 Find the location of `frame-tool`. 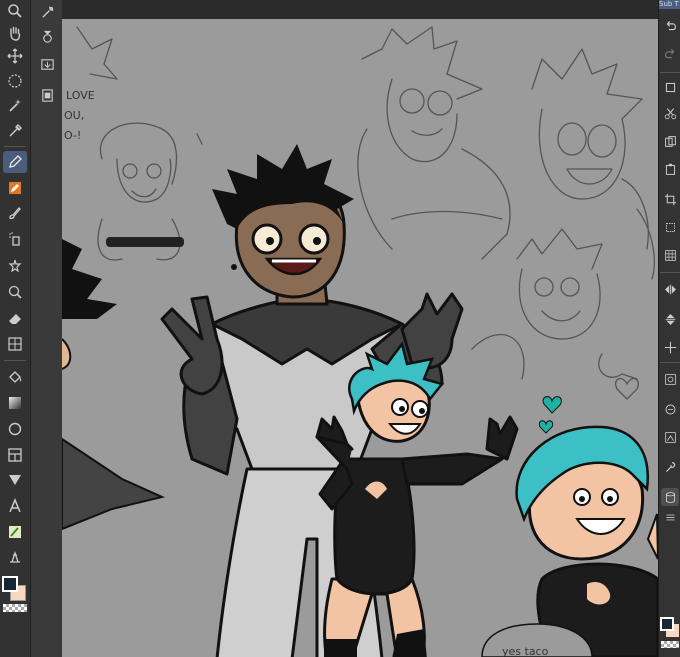

frame-tool is located at coordinates (15, 455).